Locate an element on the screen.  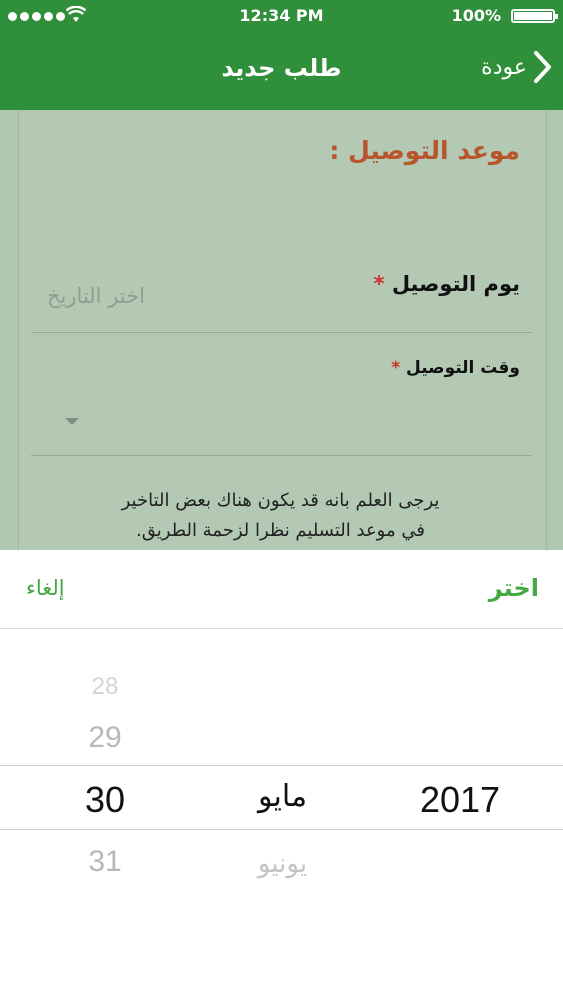
navigation-bar: طلب جديد عودة is located at coordinates (281, 71).